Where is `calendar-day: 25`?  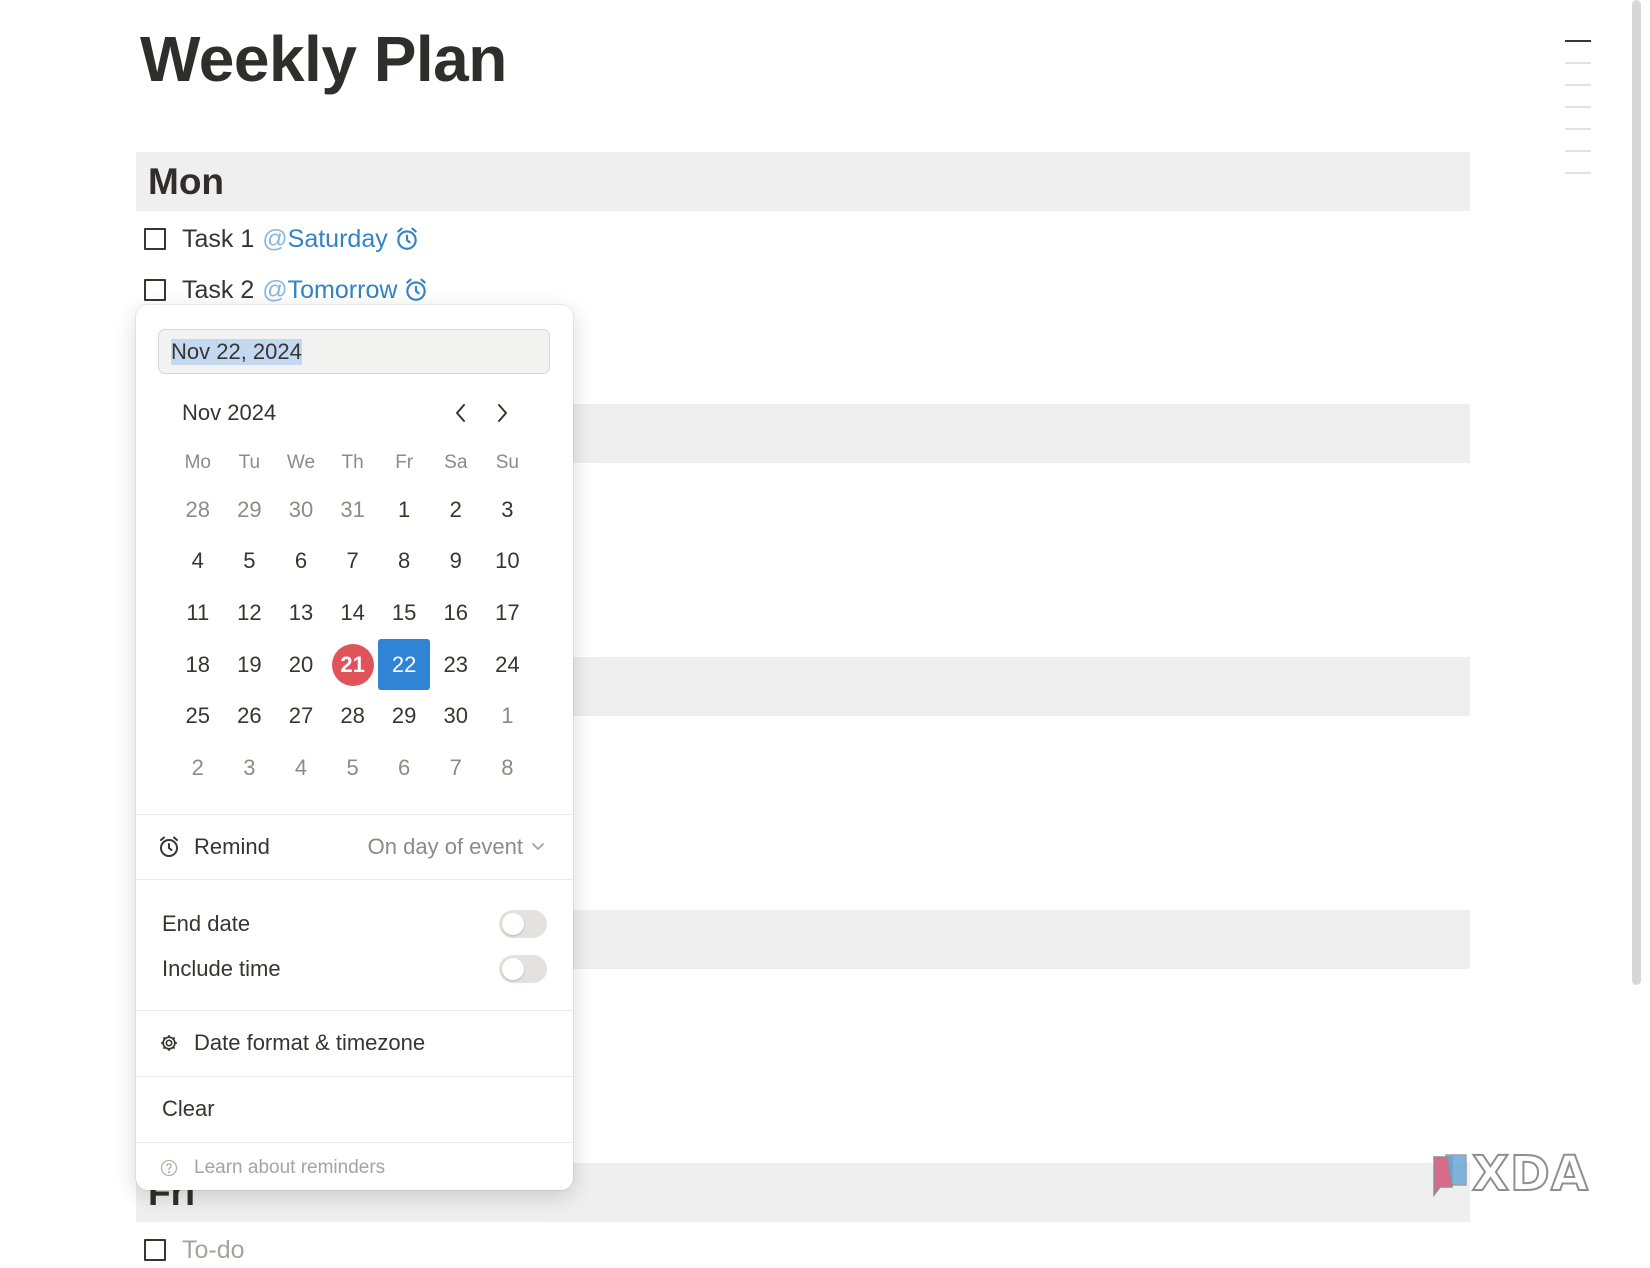
calendar-day: 25 is located at coordinates (198, 716).